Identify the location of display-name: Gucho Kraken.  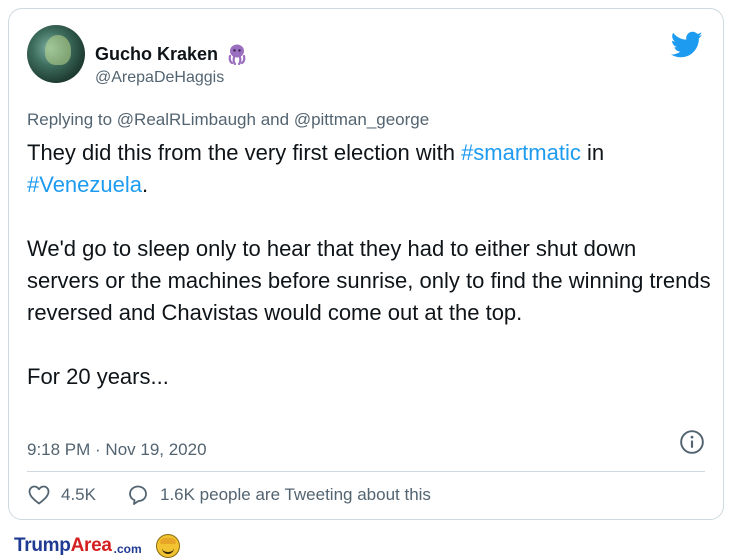
(171, 54).